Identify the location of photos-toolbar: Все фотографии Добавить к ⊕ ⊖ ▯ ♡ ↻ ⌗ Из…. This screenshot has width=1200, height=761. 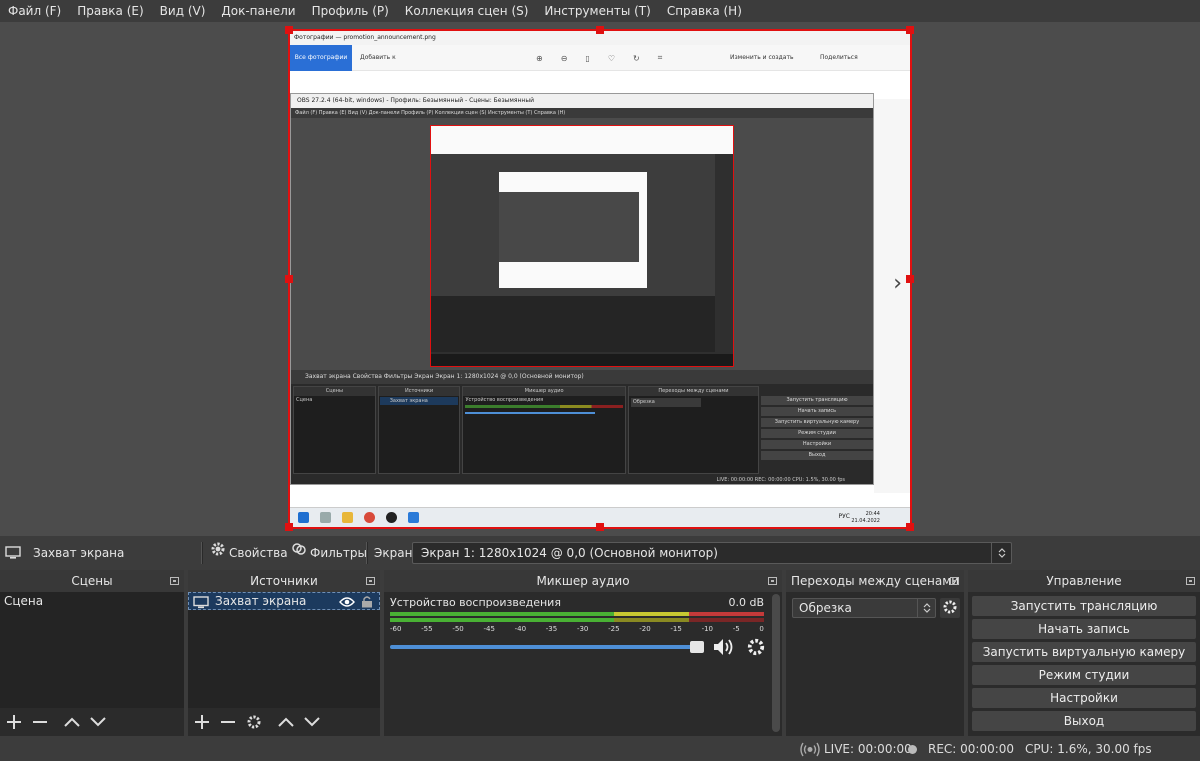
(600, 58).